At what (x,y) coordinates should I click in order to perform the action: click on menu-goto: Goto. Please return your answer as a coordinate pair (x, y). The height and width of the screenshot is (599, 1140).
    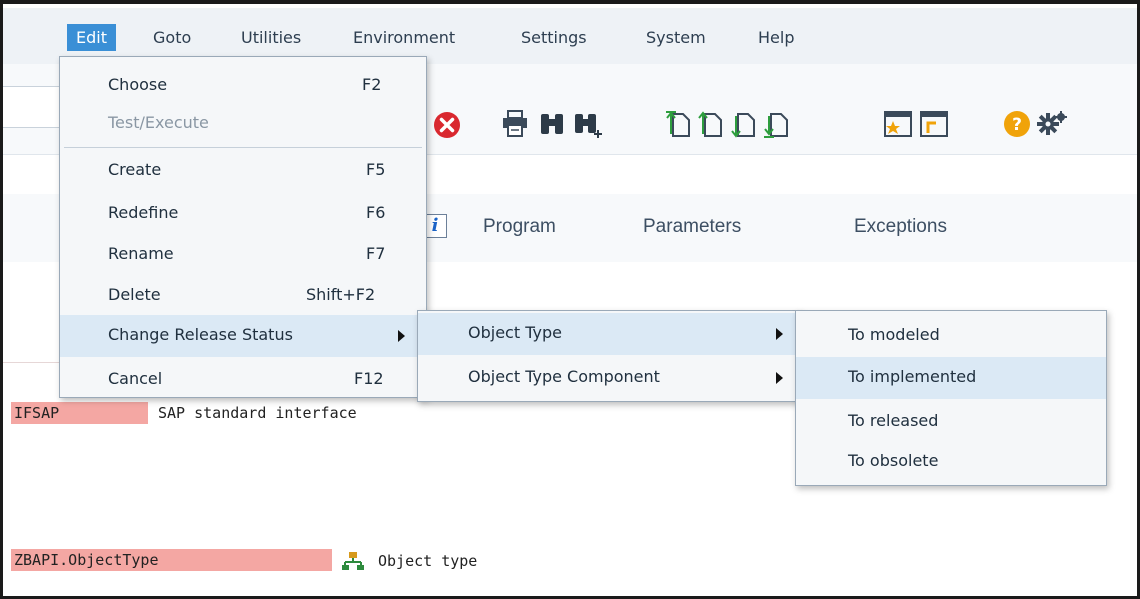
    Looking at the image, I should click on (172, 37).